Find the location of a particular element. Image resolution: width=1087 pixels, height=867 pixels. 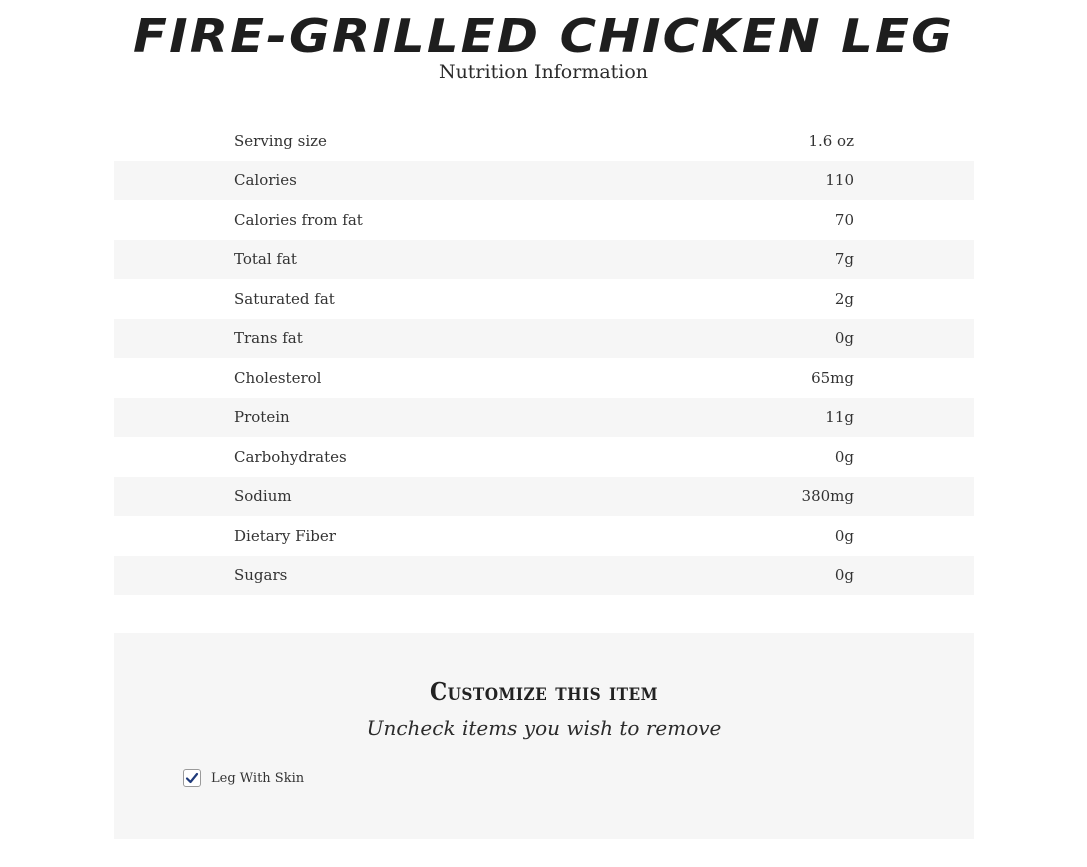

nutrition-value: 110 is located at coordinates (839, 180).